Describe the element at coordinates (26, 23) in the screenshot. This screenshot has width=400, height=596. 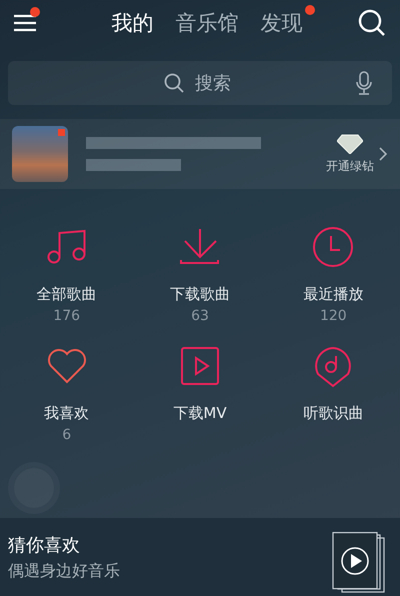
I see `menu-icon` at that location.